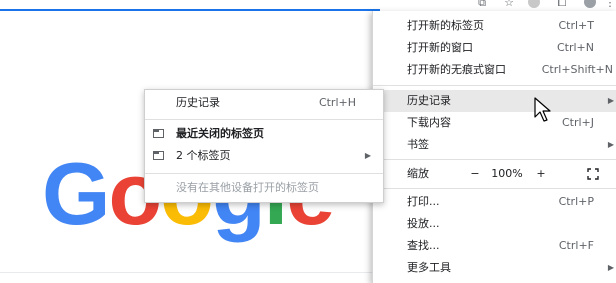  Describe the element at coordinates (534, 4) in the screenshot. I see `extension-icon` at that location.